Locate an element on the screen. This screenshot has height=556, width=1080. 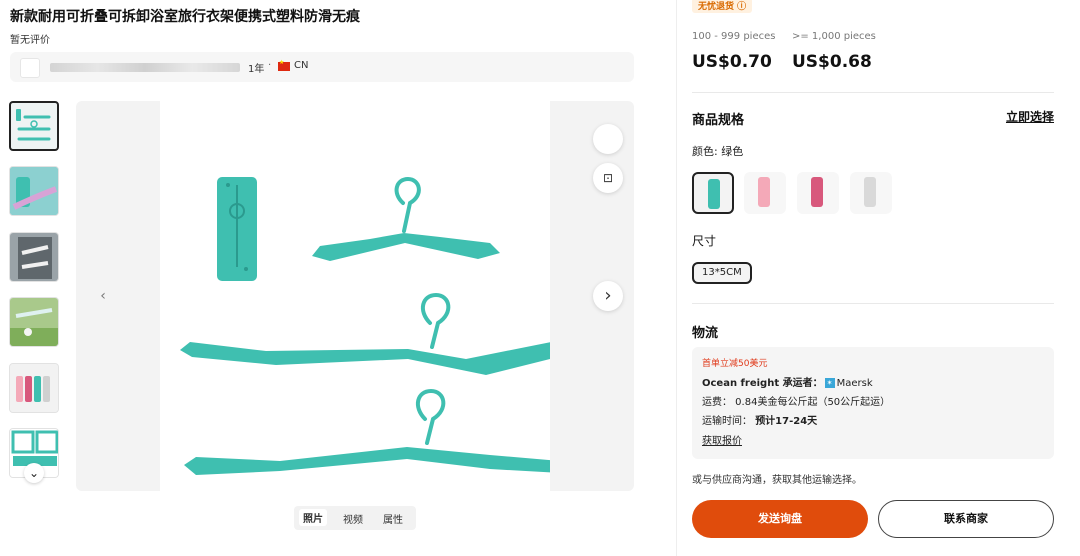
carrier-prefix: Ocean freight 承运者： is located at coordinates (762, 383).